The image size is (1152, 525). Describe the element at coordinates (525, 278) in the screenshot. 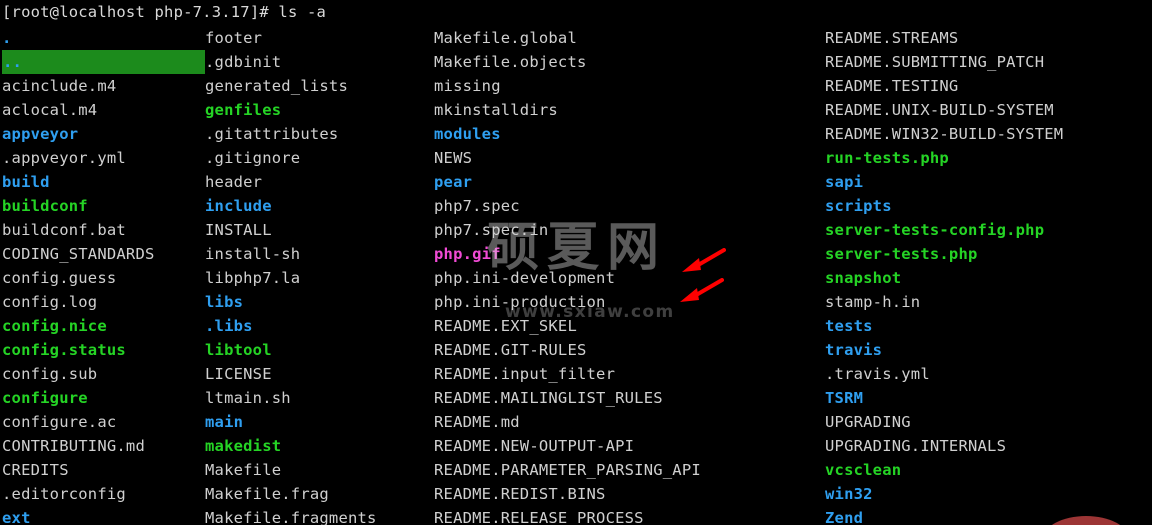

I see `listing-entry: php.ini-development` at that location.